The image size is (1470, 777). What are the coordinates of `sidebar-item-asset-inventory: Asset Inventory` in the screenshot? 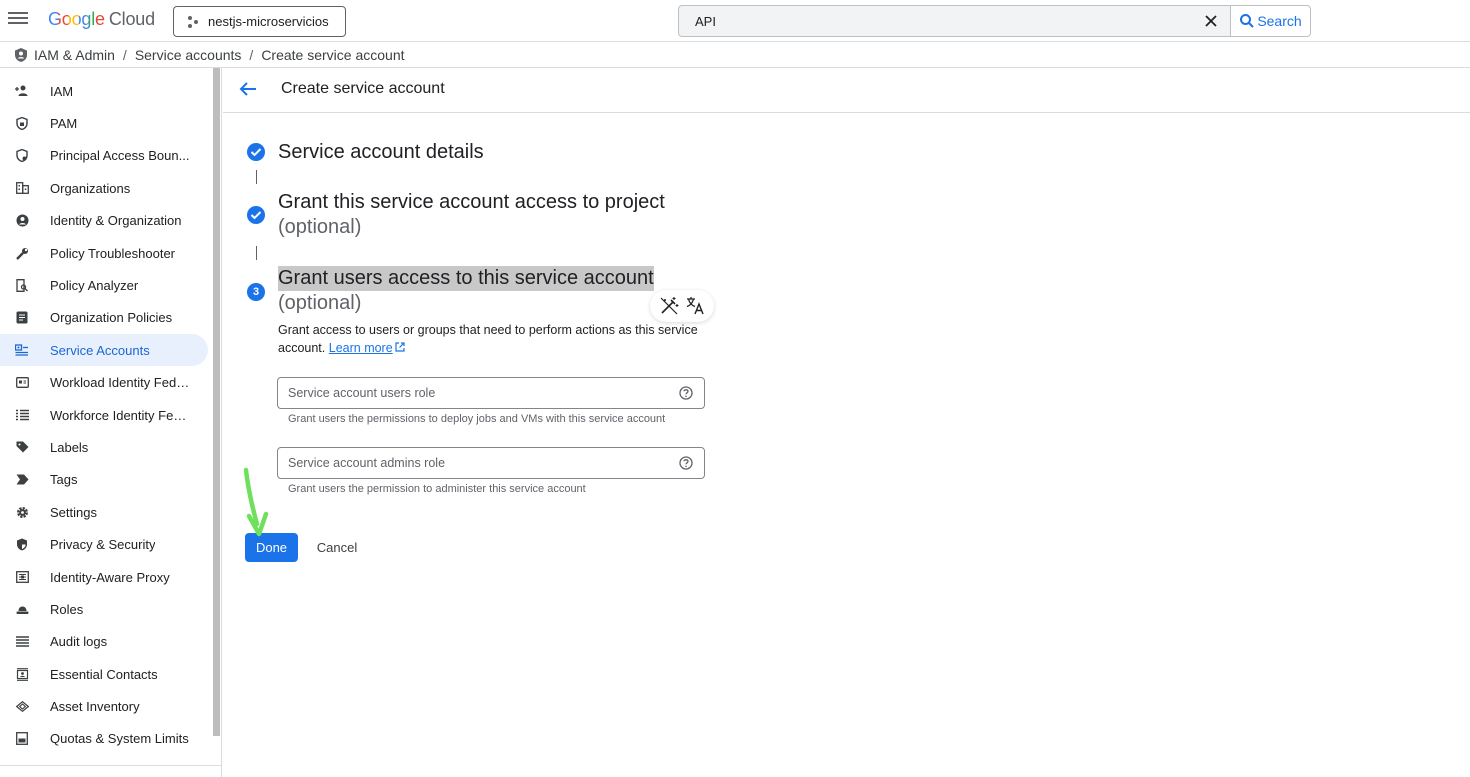 It's located at (104, 706).